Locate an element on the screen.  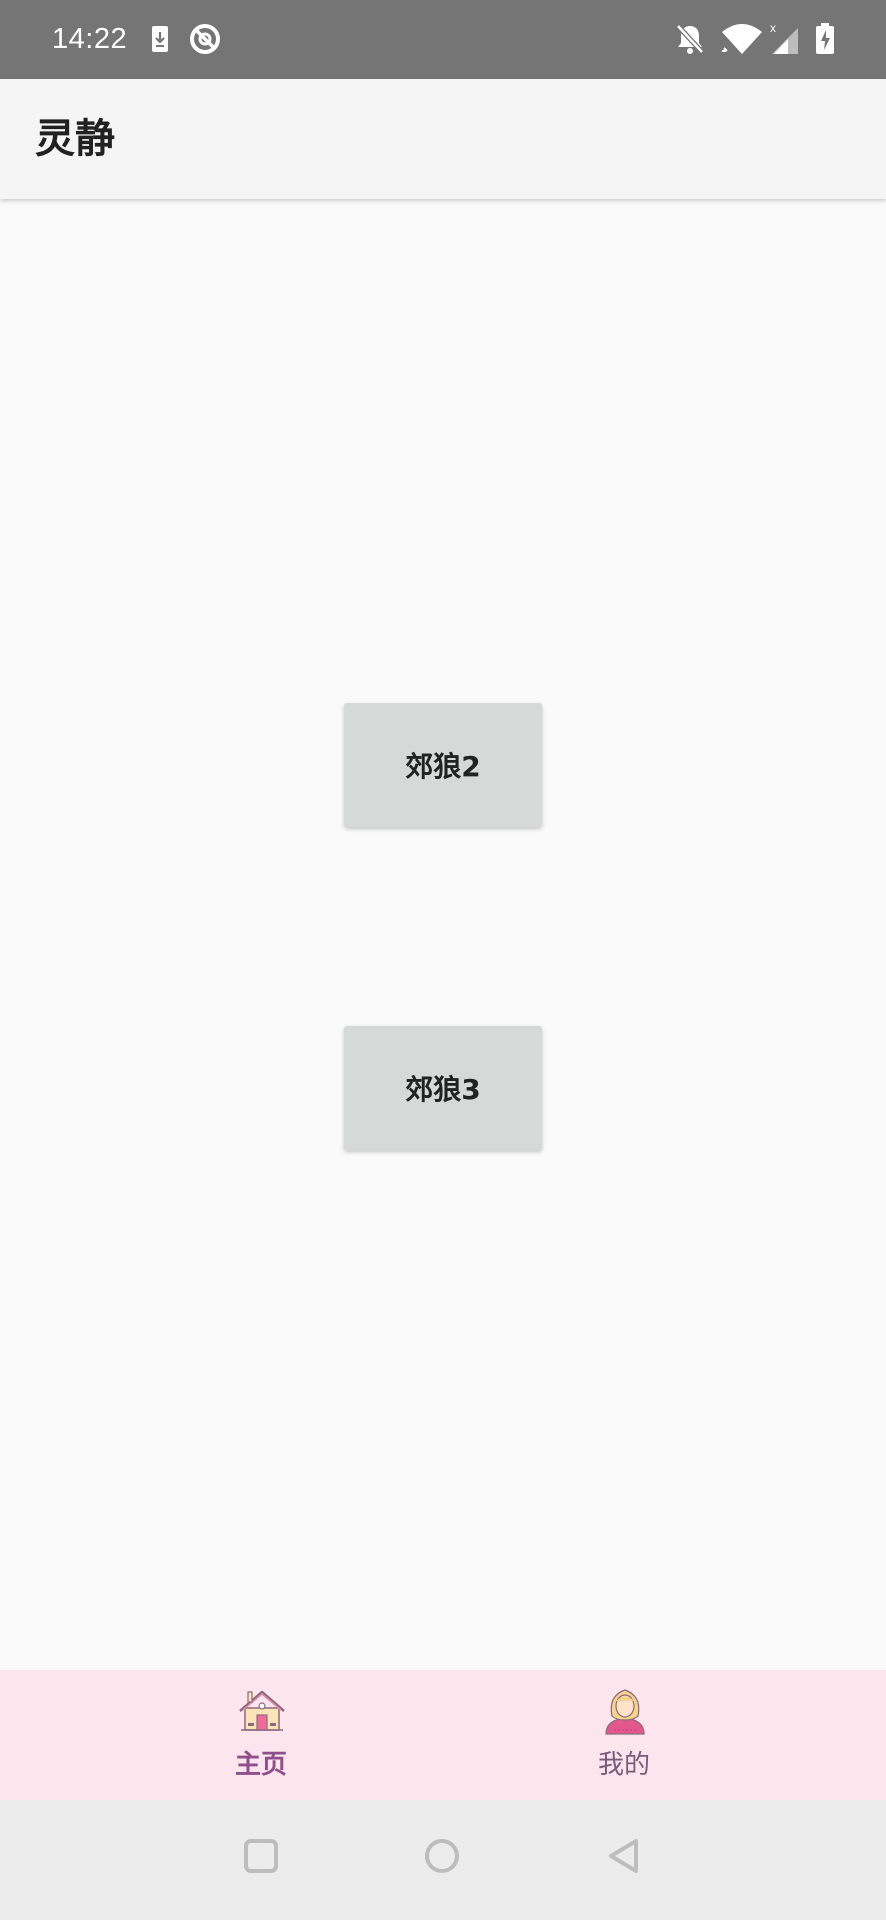
nav-label-mine: 我的 is located at coordinates (623, 1765).